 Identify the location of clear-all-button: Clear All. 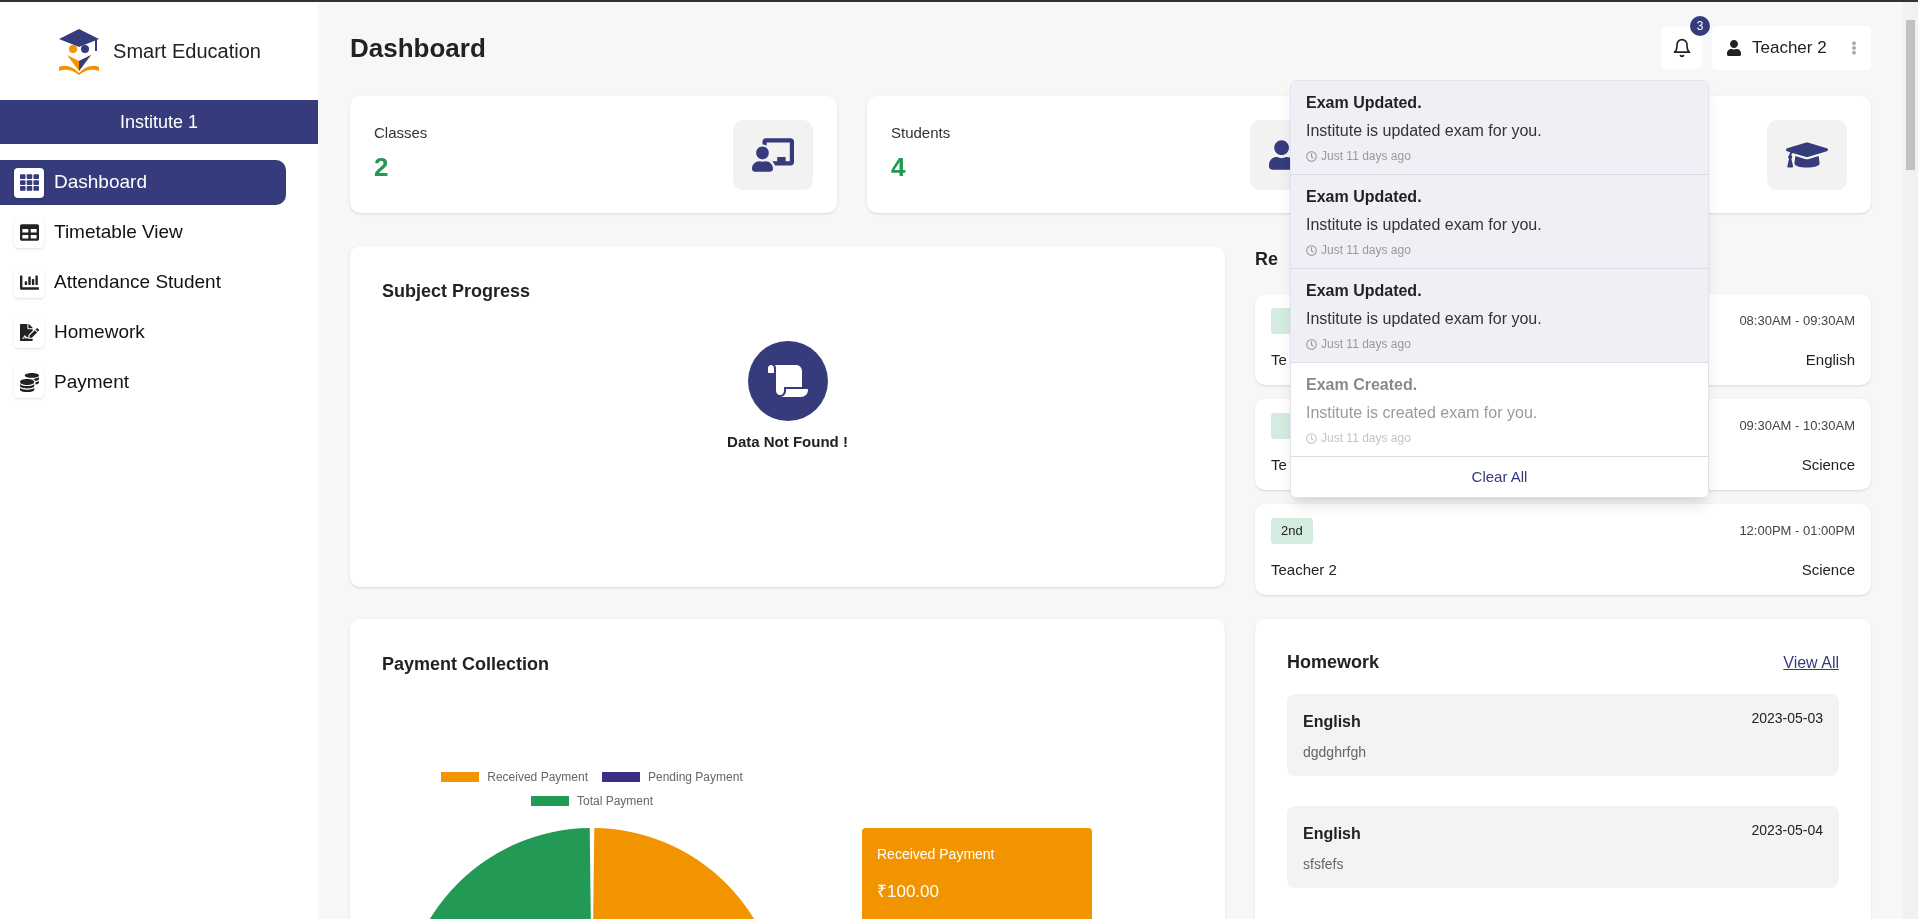
(1499, 477).